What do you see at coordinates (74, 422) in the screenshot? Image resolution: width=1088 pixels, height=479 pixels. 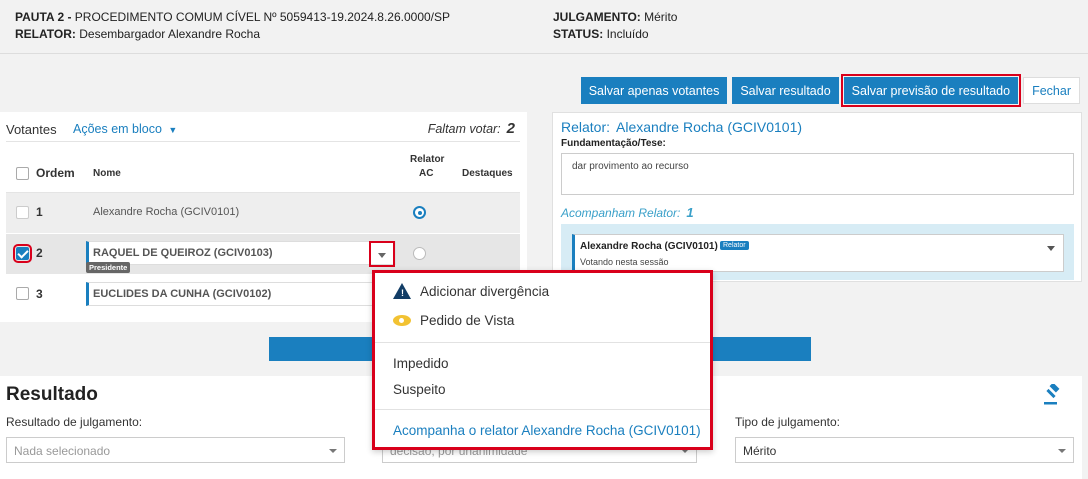 I see `resultado-julgamento-label: Resultado de julgamento:` at bounding box center [74, 422].